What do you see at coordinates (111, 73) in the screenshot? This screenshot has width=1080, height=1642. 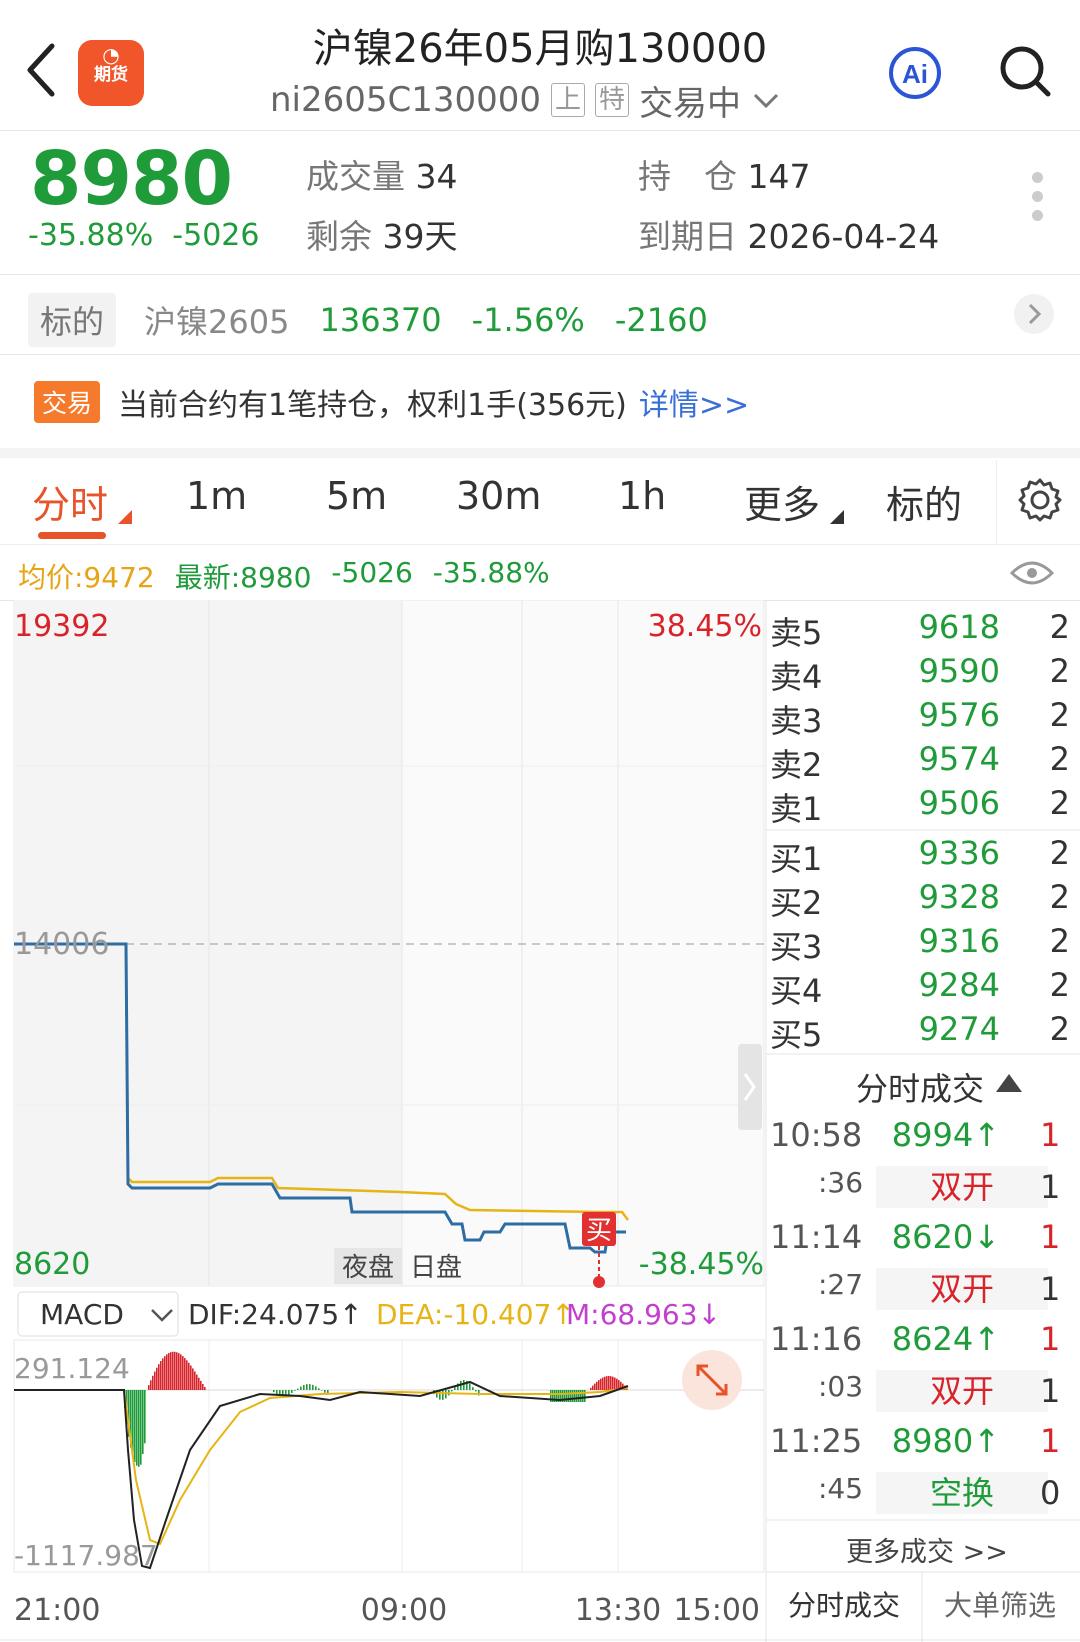 I see `futures-logo: ◔ 期货` at bounding box center [111, 73].